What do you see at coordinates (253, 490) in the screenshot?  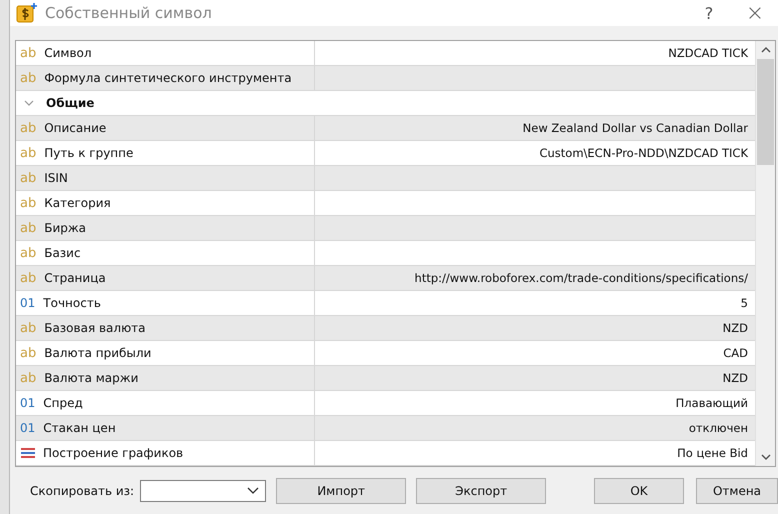 I see `dropdown-caret-icon` at bounding box center [253, 490].